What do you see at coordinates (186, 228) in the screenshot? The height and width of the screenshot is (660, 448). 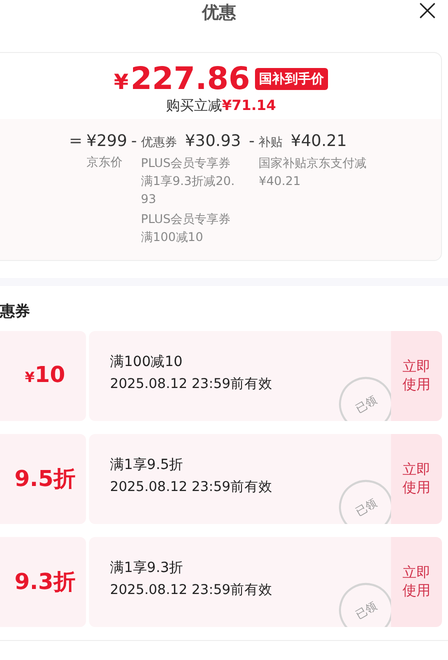 I see `term-note: PLUS会员专享券满100减10` at bounding box center [186, 228].